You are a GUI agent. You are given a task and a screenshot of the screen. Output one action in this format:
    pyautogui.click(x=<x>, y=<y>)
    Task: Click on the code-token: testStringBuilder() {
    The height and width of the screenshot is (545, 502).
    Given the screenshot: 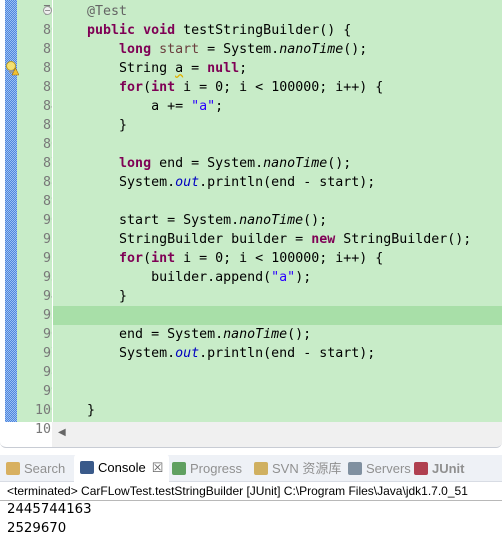 What is the action you would take?
    pyautogui.click(x=263, y=30)
    